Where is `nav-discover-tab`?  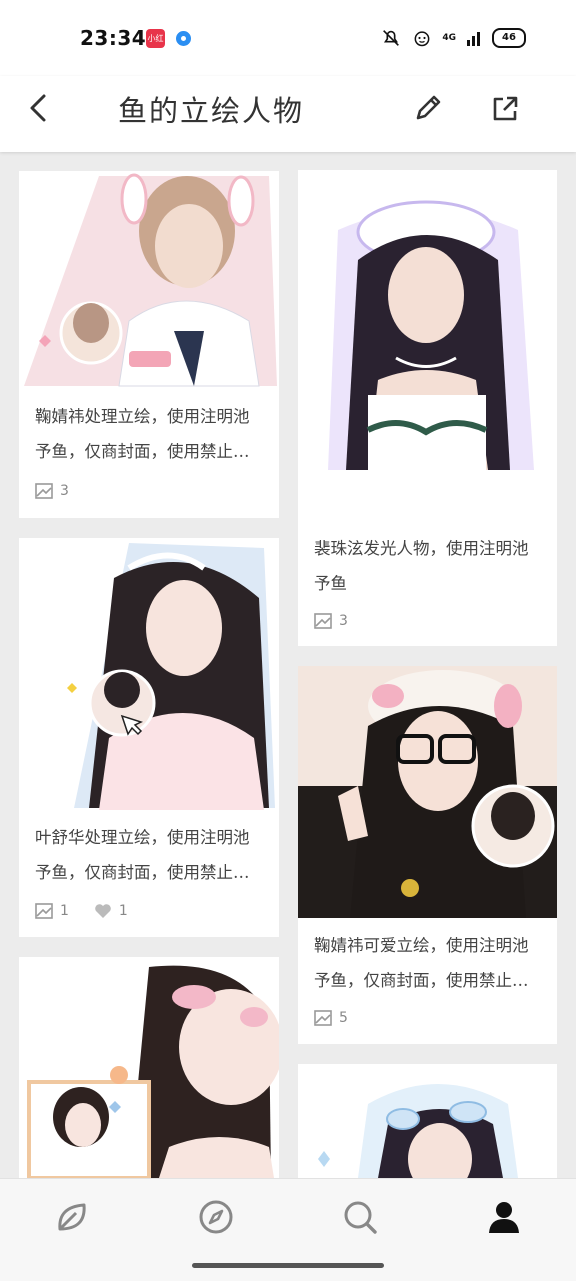 nav-discover-tab is located at coordinates (216, 1217).